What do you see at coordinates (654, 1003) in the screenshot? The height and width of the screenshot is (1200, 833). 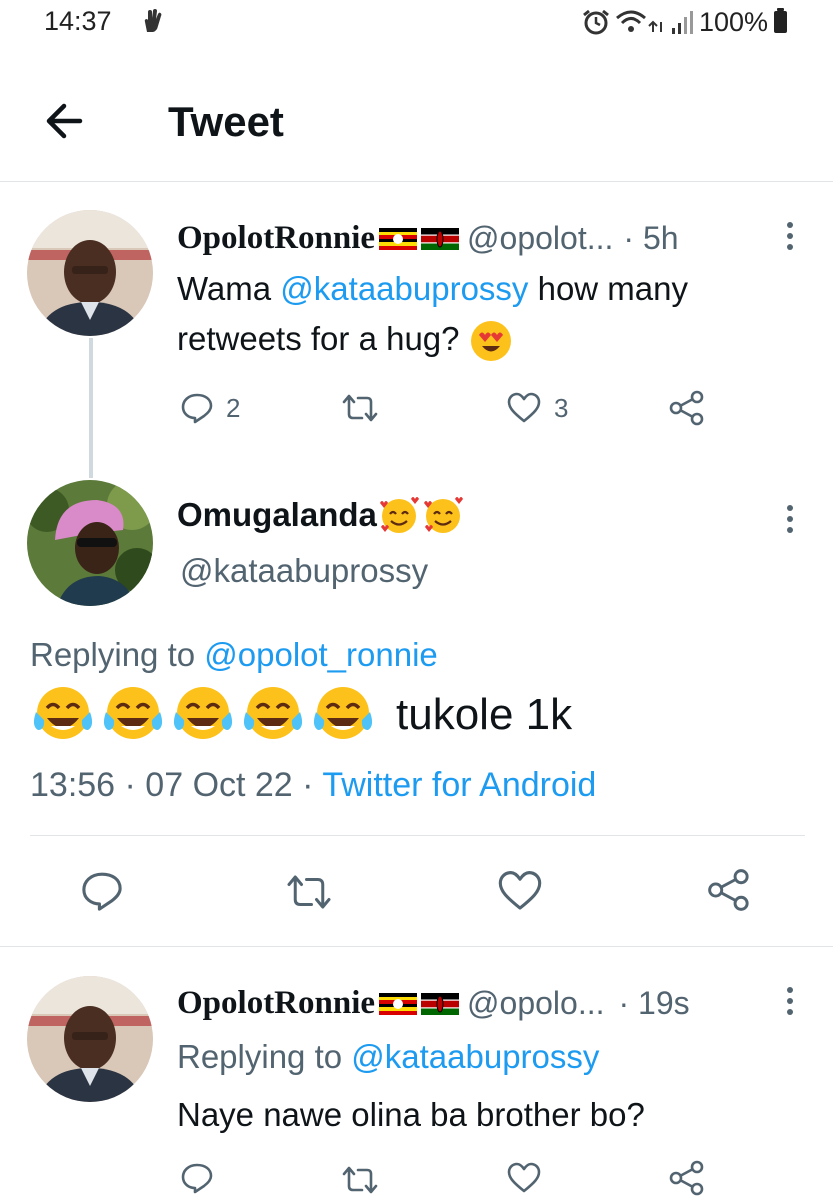 I see `tweet-time: · 19s` at bounding box center [654, 1003].